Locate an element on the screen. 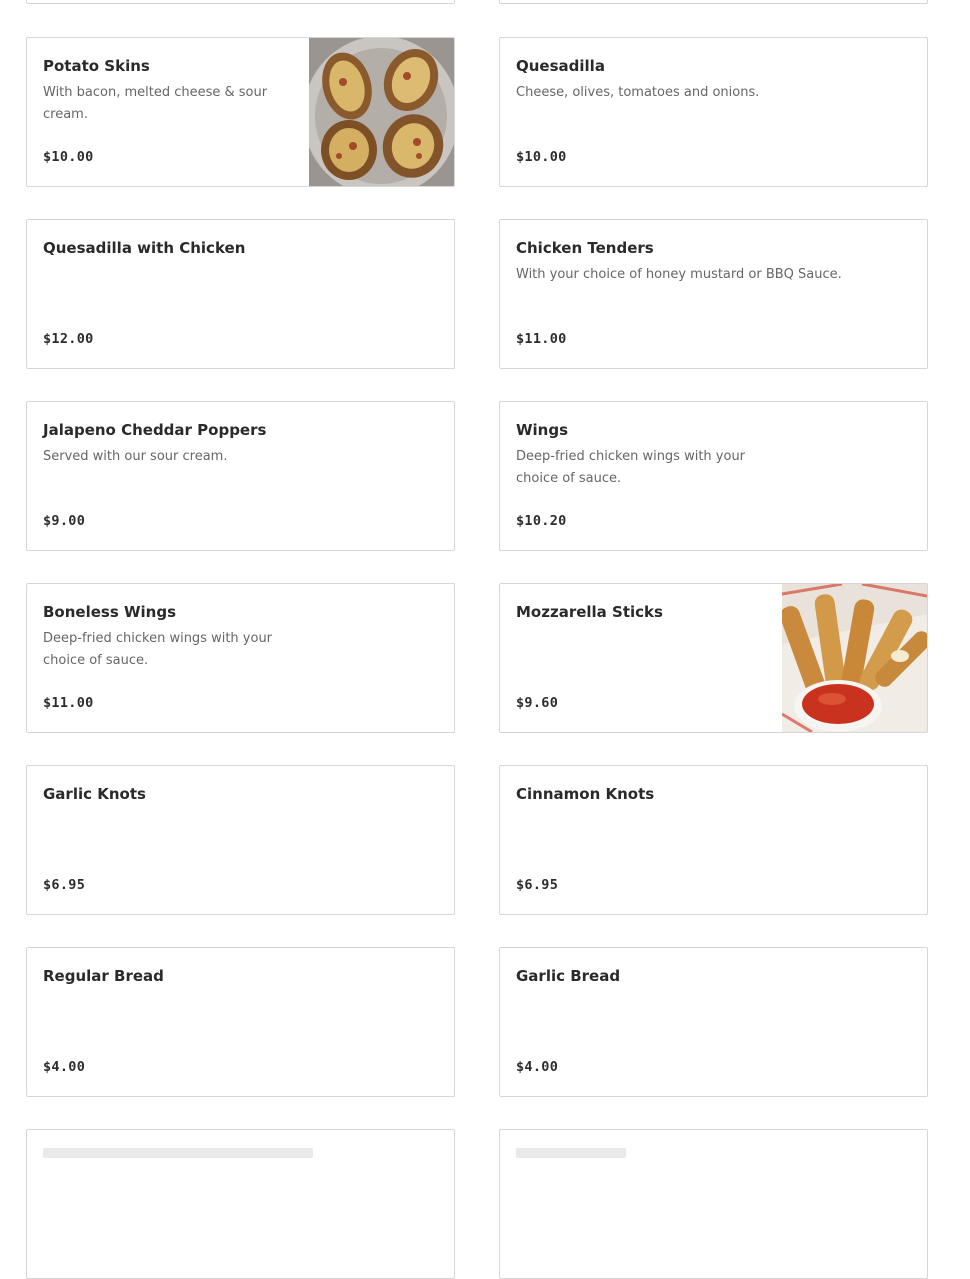 This screenshot has height=1279, width=970. mozzarella-sticks-photo is located at coordinates (854, 658).